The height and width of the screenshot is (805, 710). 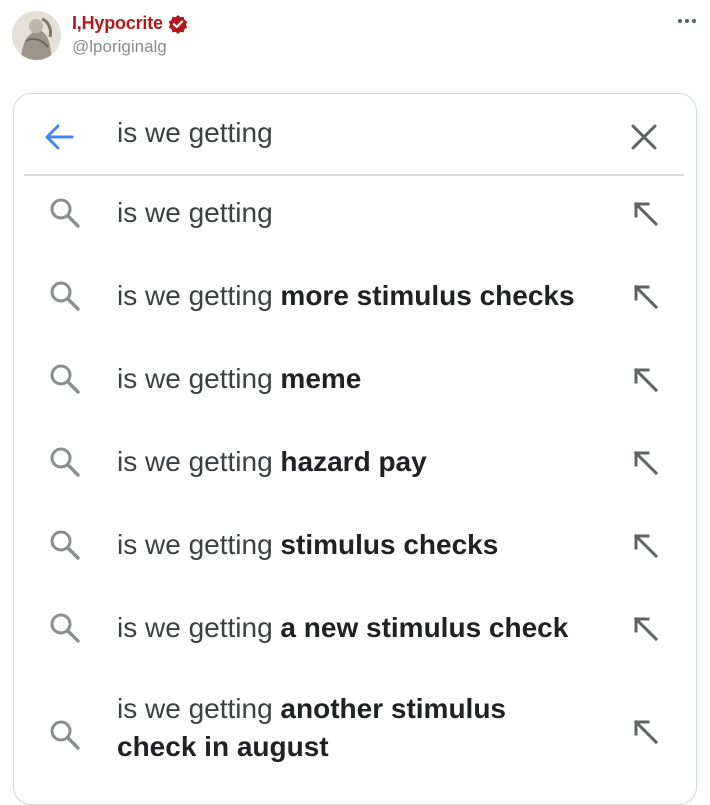 I want to click on search-input: is we getting, so click(x=195, y=133).